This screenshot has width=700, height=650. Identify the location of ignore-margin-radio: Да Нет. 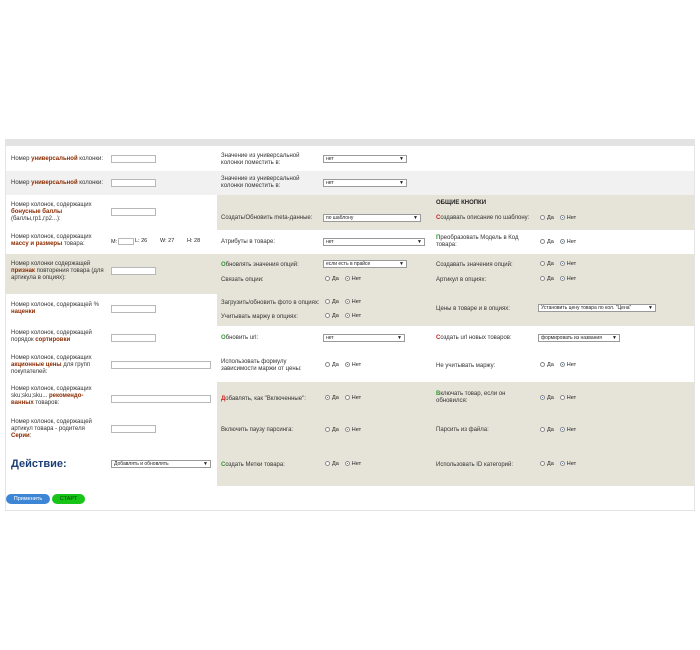
(558, 365).